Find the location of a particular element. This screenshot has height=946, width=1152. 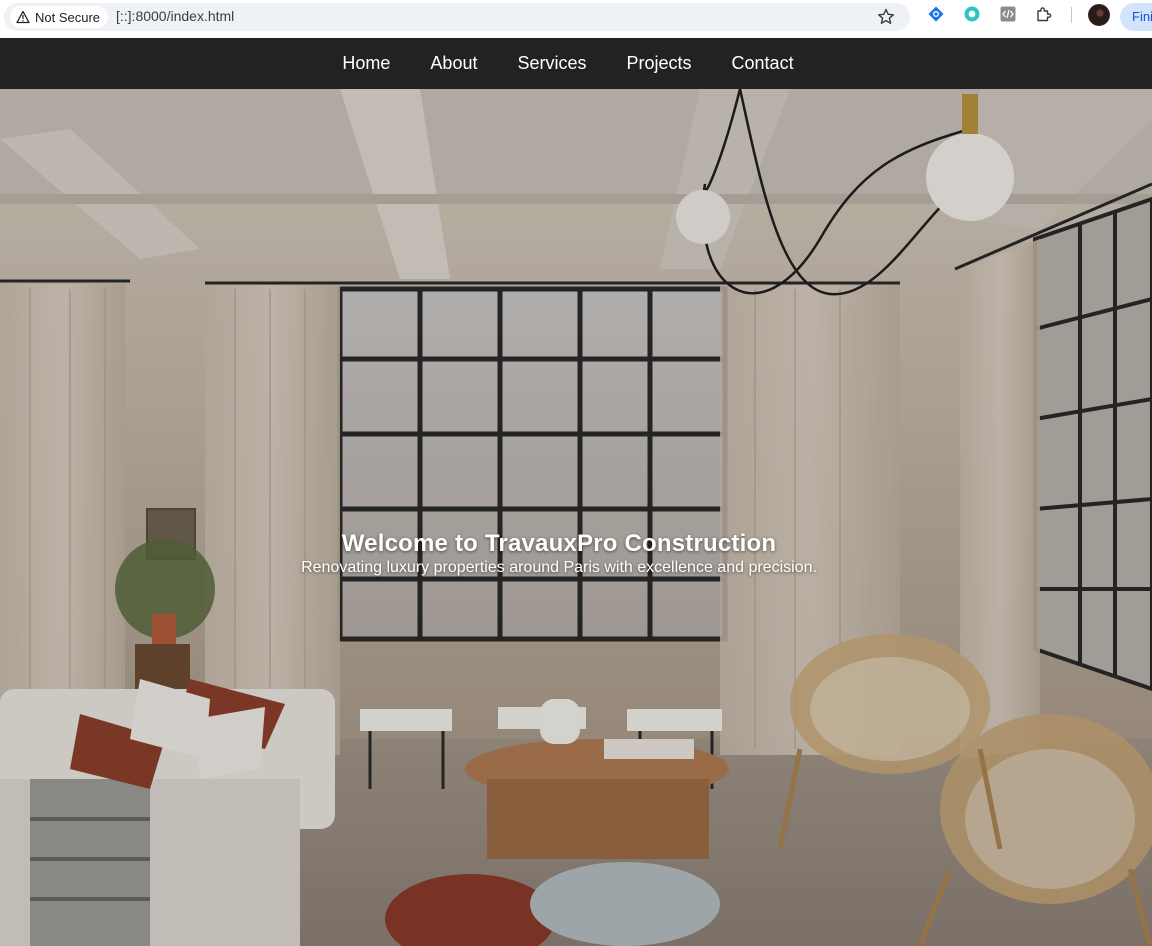

extension-ring-icon is located at coordinates (972, 14).